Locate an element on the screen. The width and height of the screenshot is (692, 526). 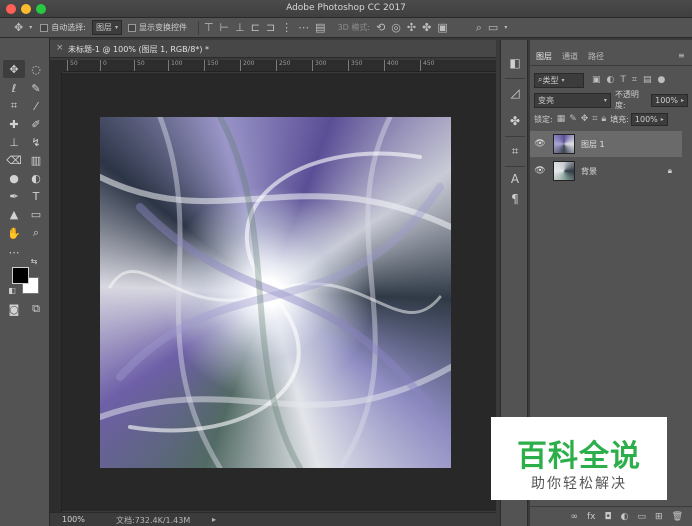
align-bottom-icon: ⊥ is located at coordinates (240, 27).